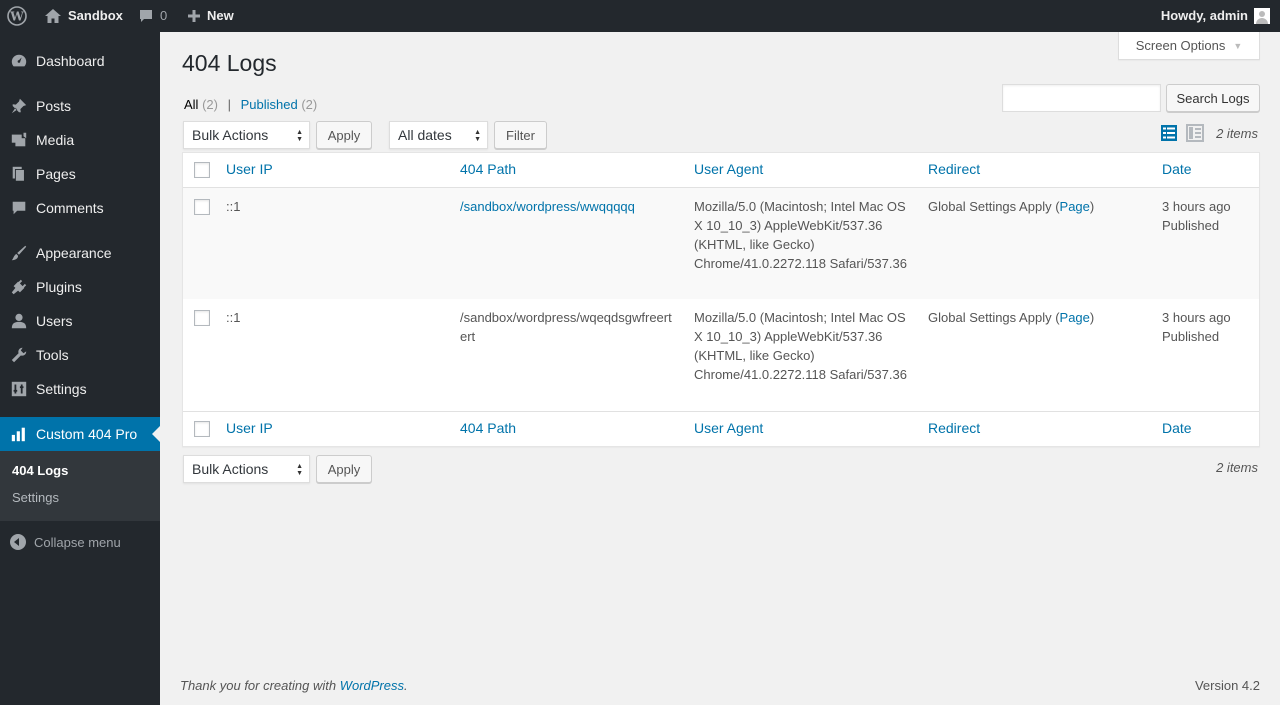 The height and width of the screenshot is (705, 1280). I want to click on new-label: New, so click(220, 15).